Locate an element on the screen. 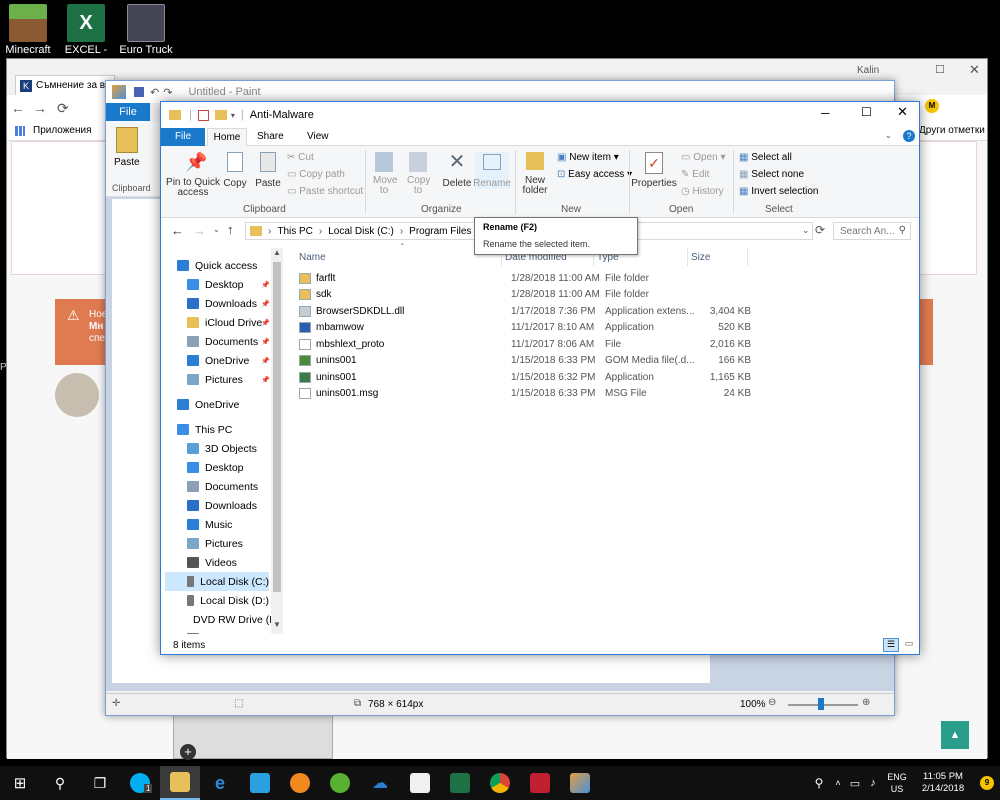 This screenshot has height=800, width=1000. new-folder-button: New folder is located at coordinates (535, 174).